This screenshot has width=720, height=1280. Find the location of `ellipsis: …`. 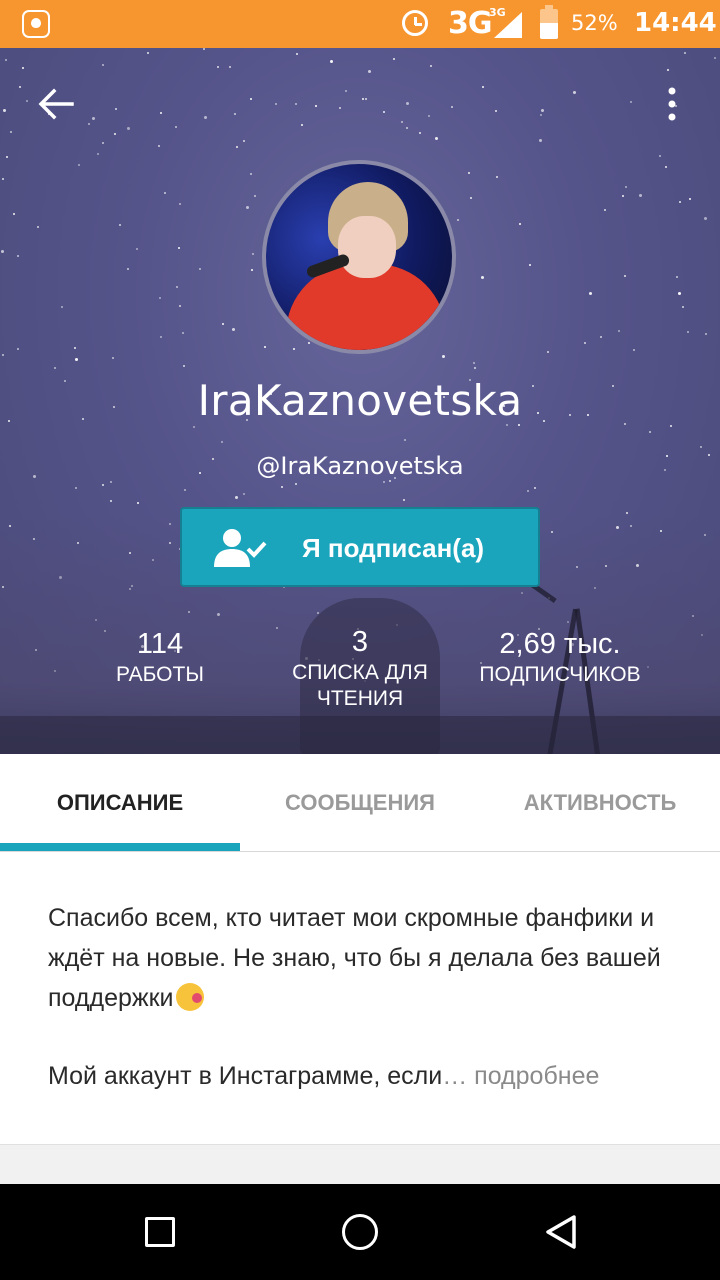

ellipsis: … is located at coordinates (455, 1076).